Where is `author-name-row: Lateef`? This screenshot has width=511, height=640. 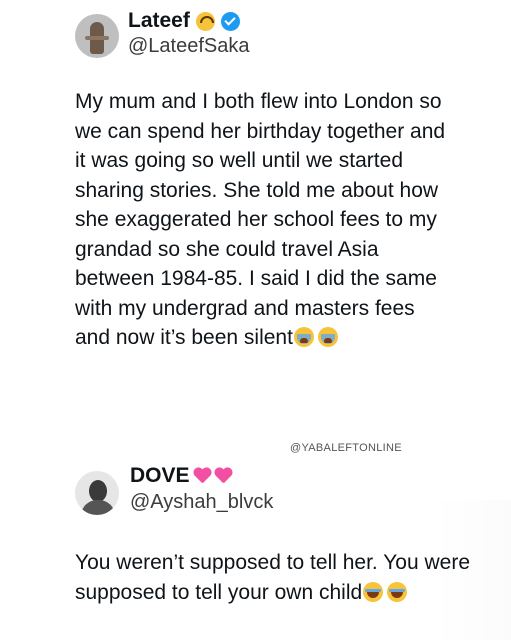 author-name-row: Lateef is located at coordinates (184, 21).